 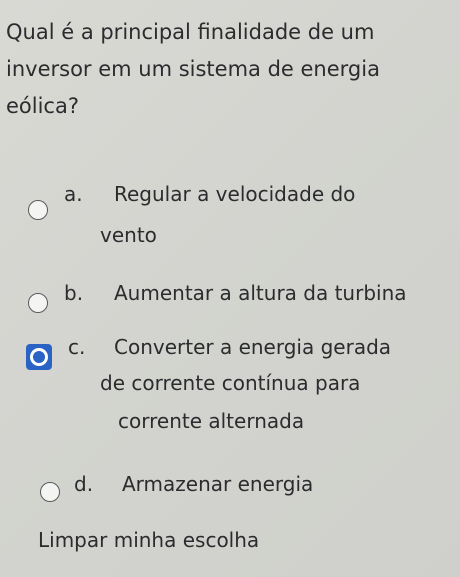 I want to click on option-d-letter: d., so click(x=84, y=484).